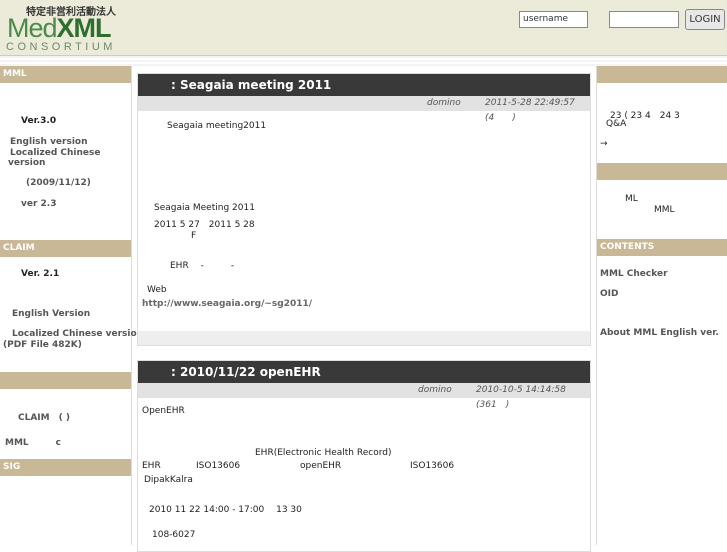  What do you see at coordinates (174, 535) in the screenshot?
I see `article-line: 108-6027` at bounding box center [174, 535].